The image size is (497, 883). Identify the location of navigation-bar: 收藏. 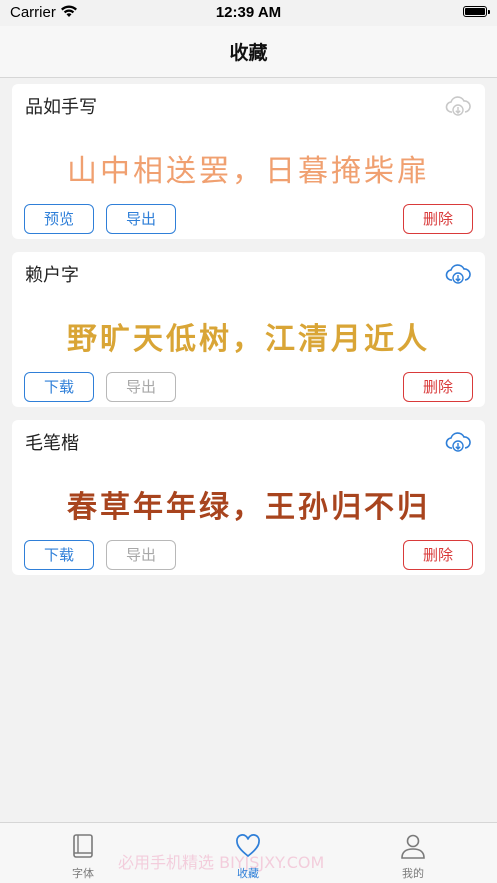
(248, 52).